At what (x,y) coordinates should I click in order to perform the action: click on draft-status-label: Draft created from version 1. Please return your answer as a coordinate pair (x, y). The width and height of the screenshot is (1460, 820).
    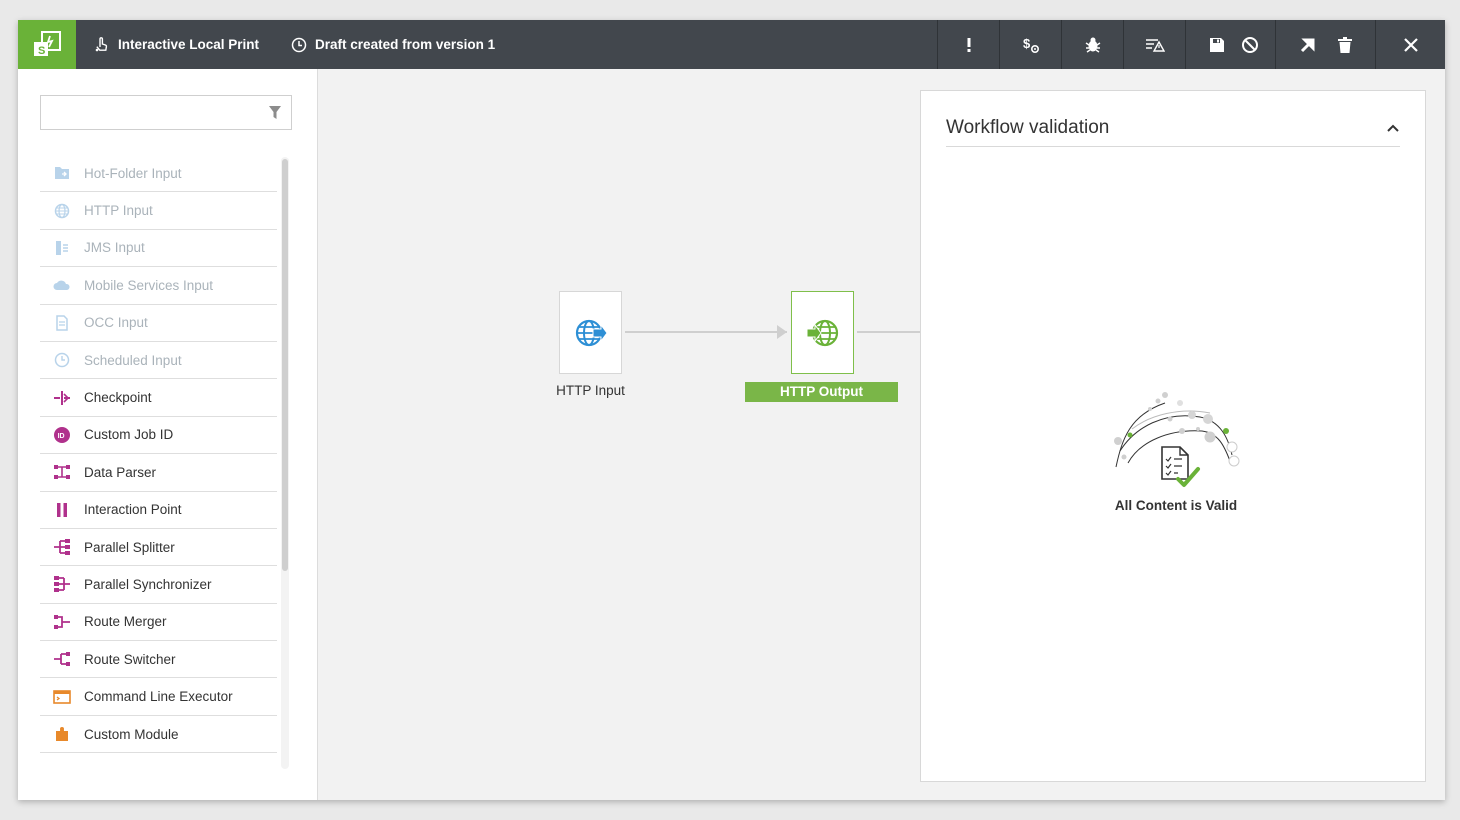
    Looking at the image, I should click on (405, 44).